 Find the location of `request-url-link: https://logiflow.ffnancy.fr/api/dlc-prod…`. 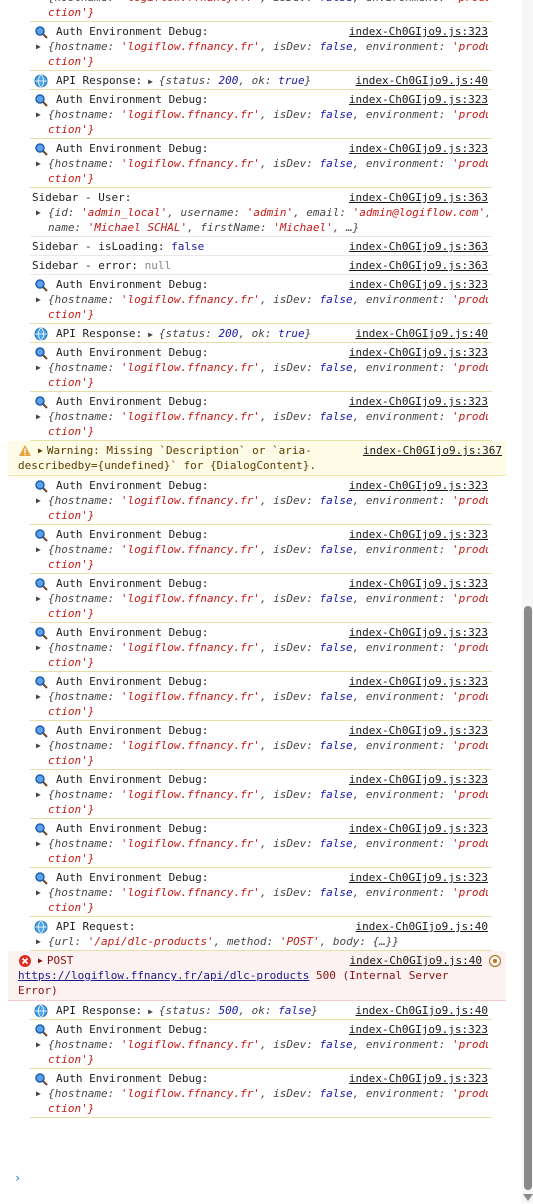

request-url-link: https://logiflow.ffnancy.fr/api/dlc-prod… is located at coordinates (163, 975).